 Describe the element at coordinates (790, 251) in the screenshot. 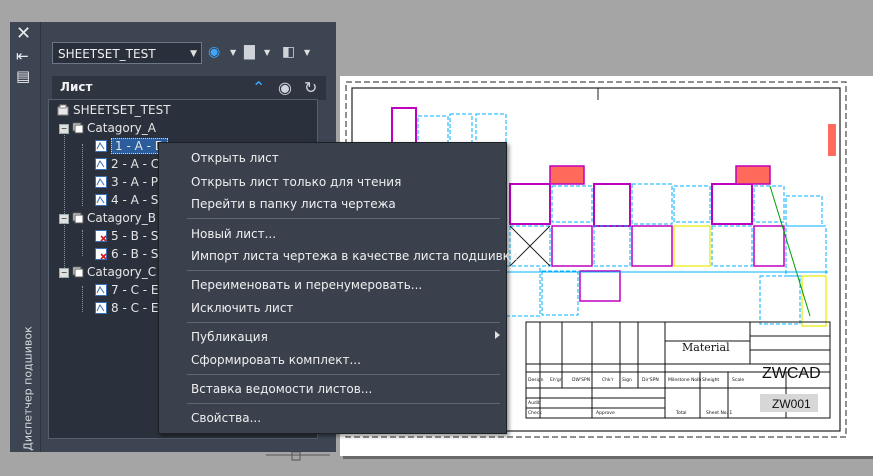

I see `plan-wall` at that location.